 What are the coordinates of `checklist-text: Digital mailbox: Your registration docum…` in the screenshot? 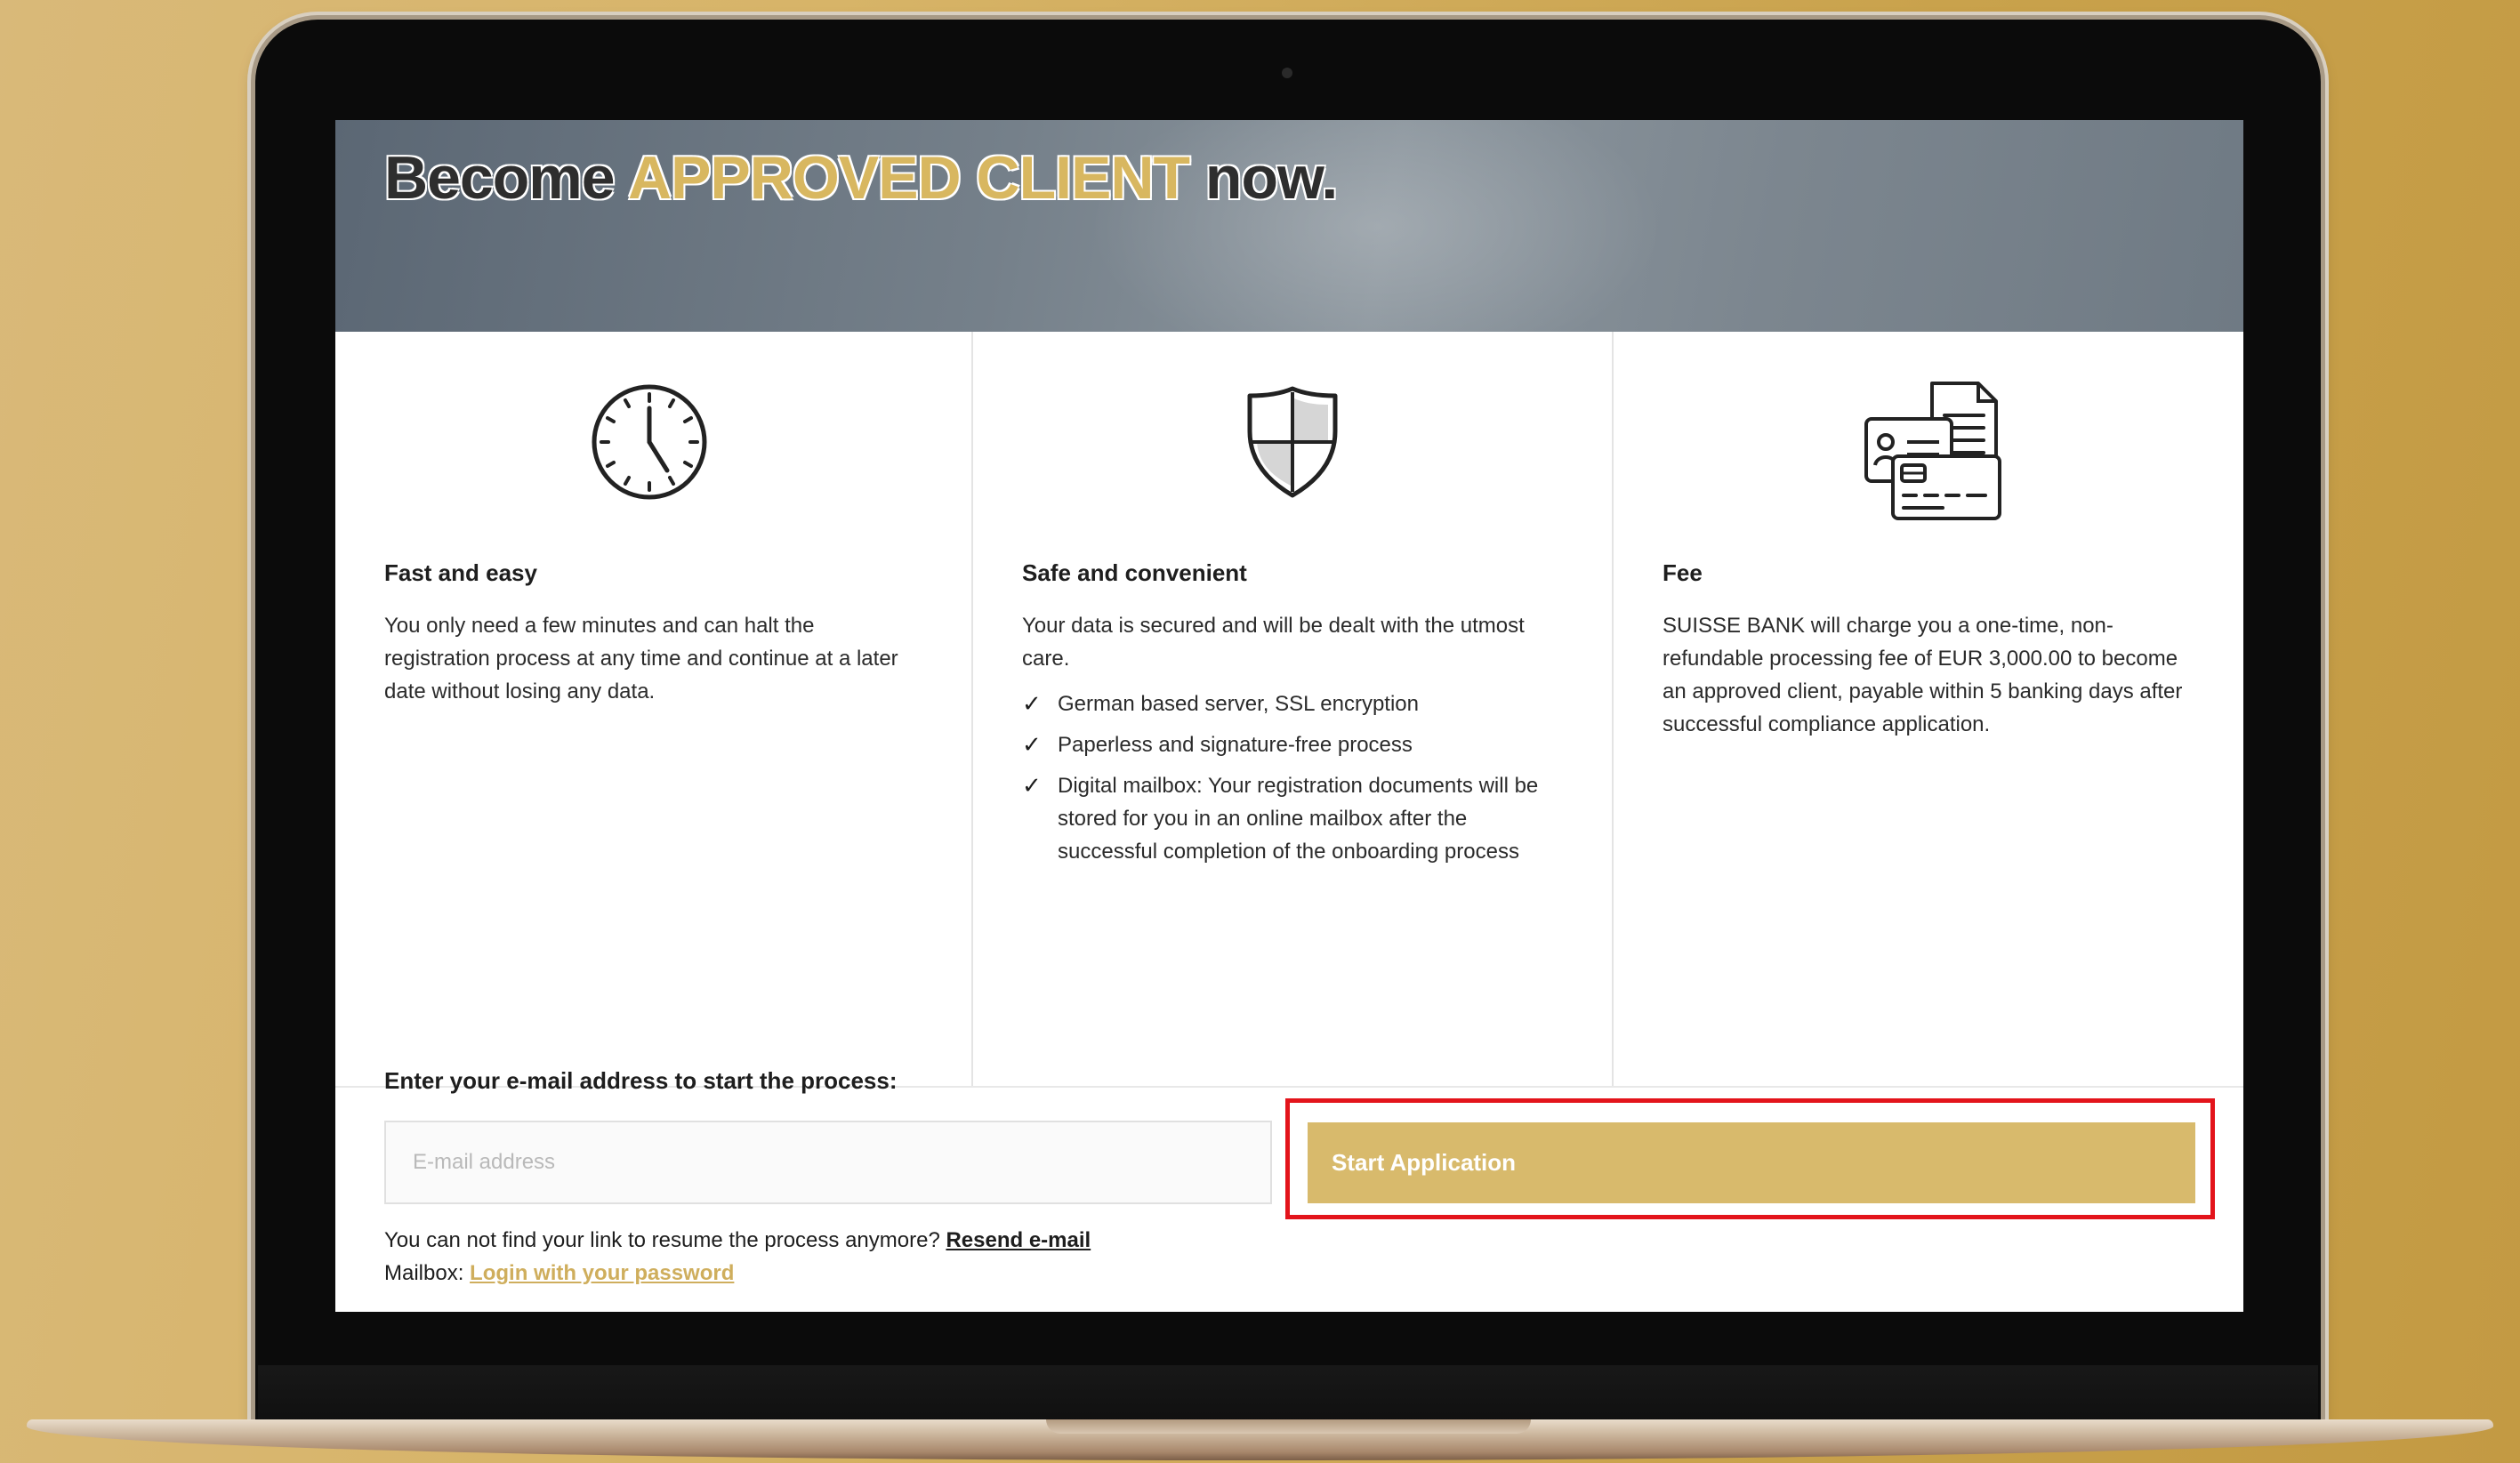 It's located at (1298, 819).